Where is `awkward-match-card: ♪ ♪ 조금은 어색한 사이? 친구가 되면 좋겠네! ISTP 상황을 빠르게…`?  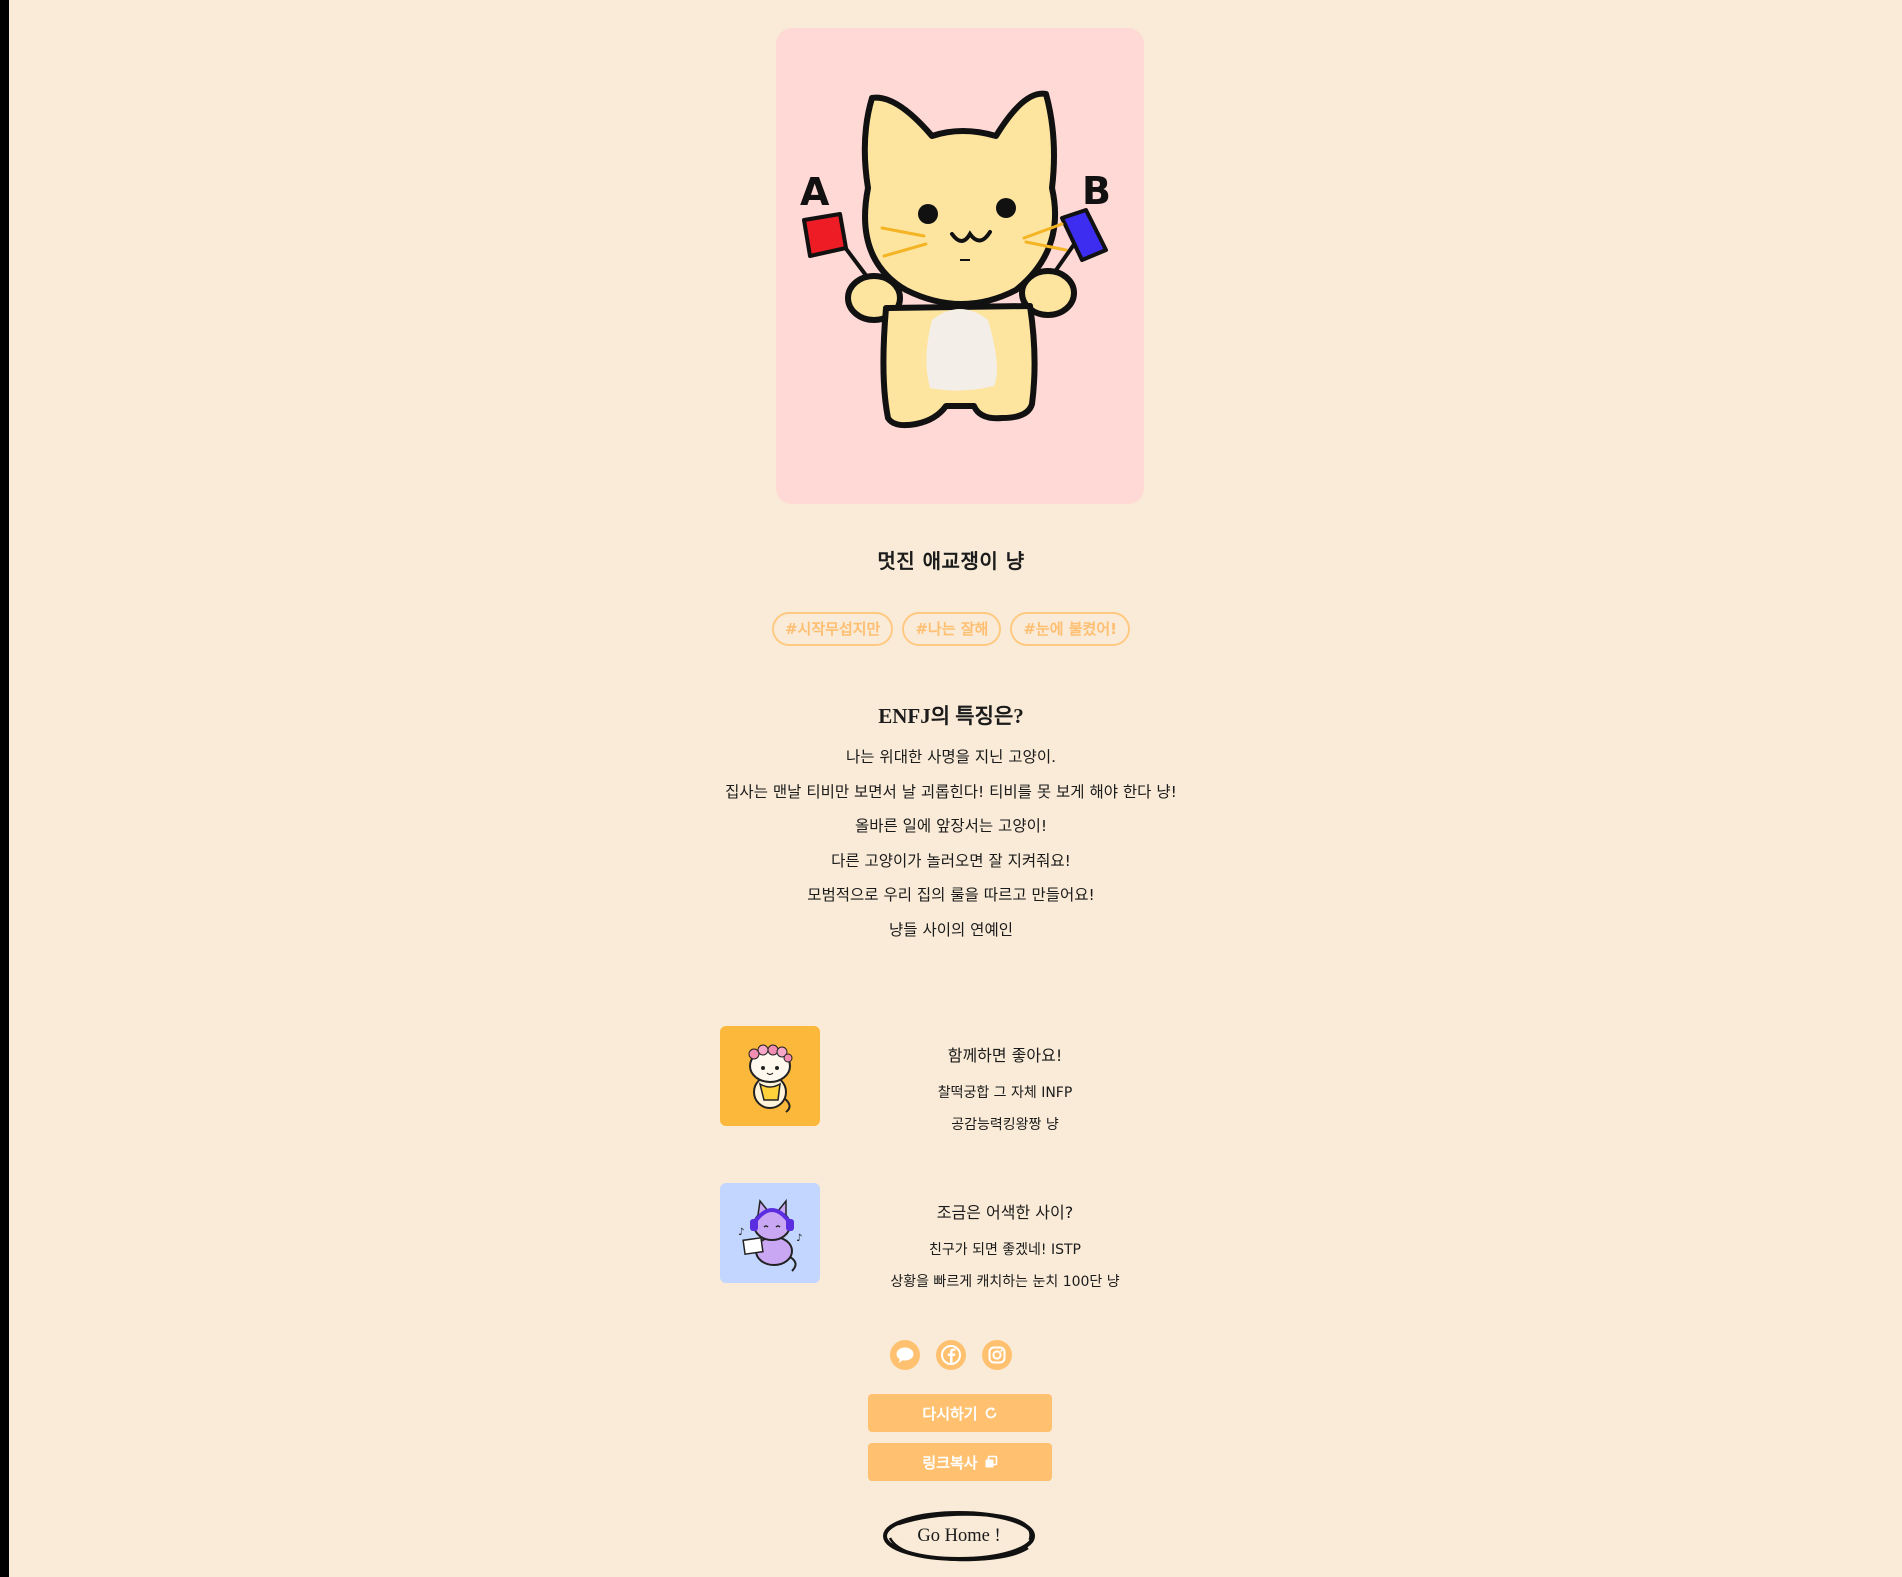 awkward-match-card: ♪ ♪ 조금은 어색한 사이? 친구가 되면 좋겠네! ISTP 상황을 빠르게… is located at coordinates (955, 1236).